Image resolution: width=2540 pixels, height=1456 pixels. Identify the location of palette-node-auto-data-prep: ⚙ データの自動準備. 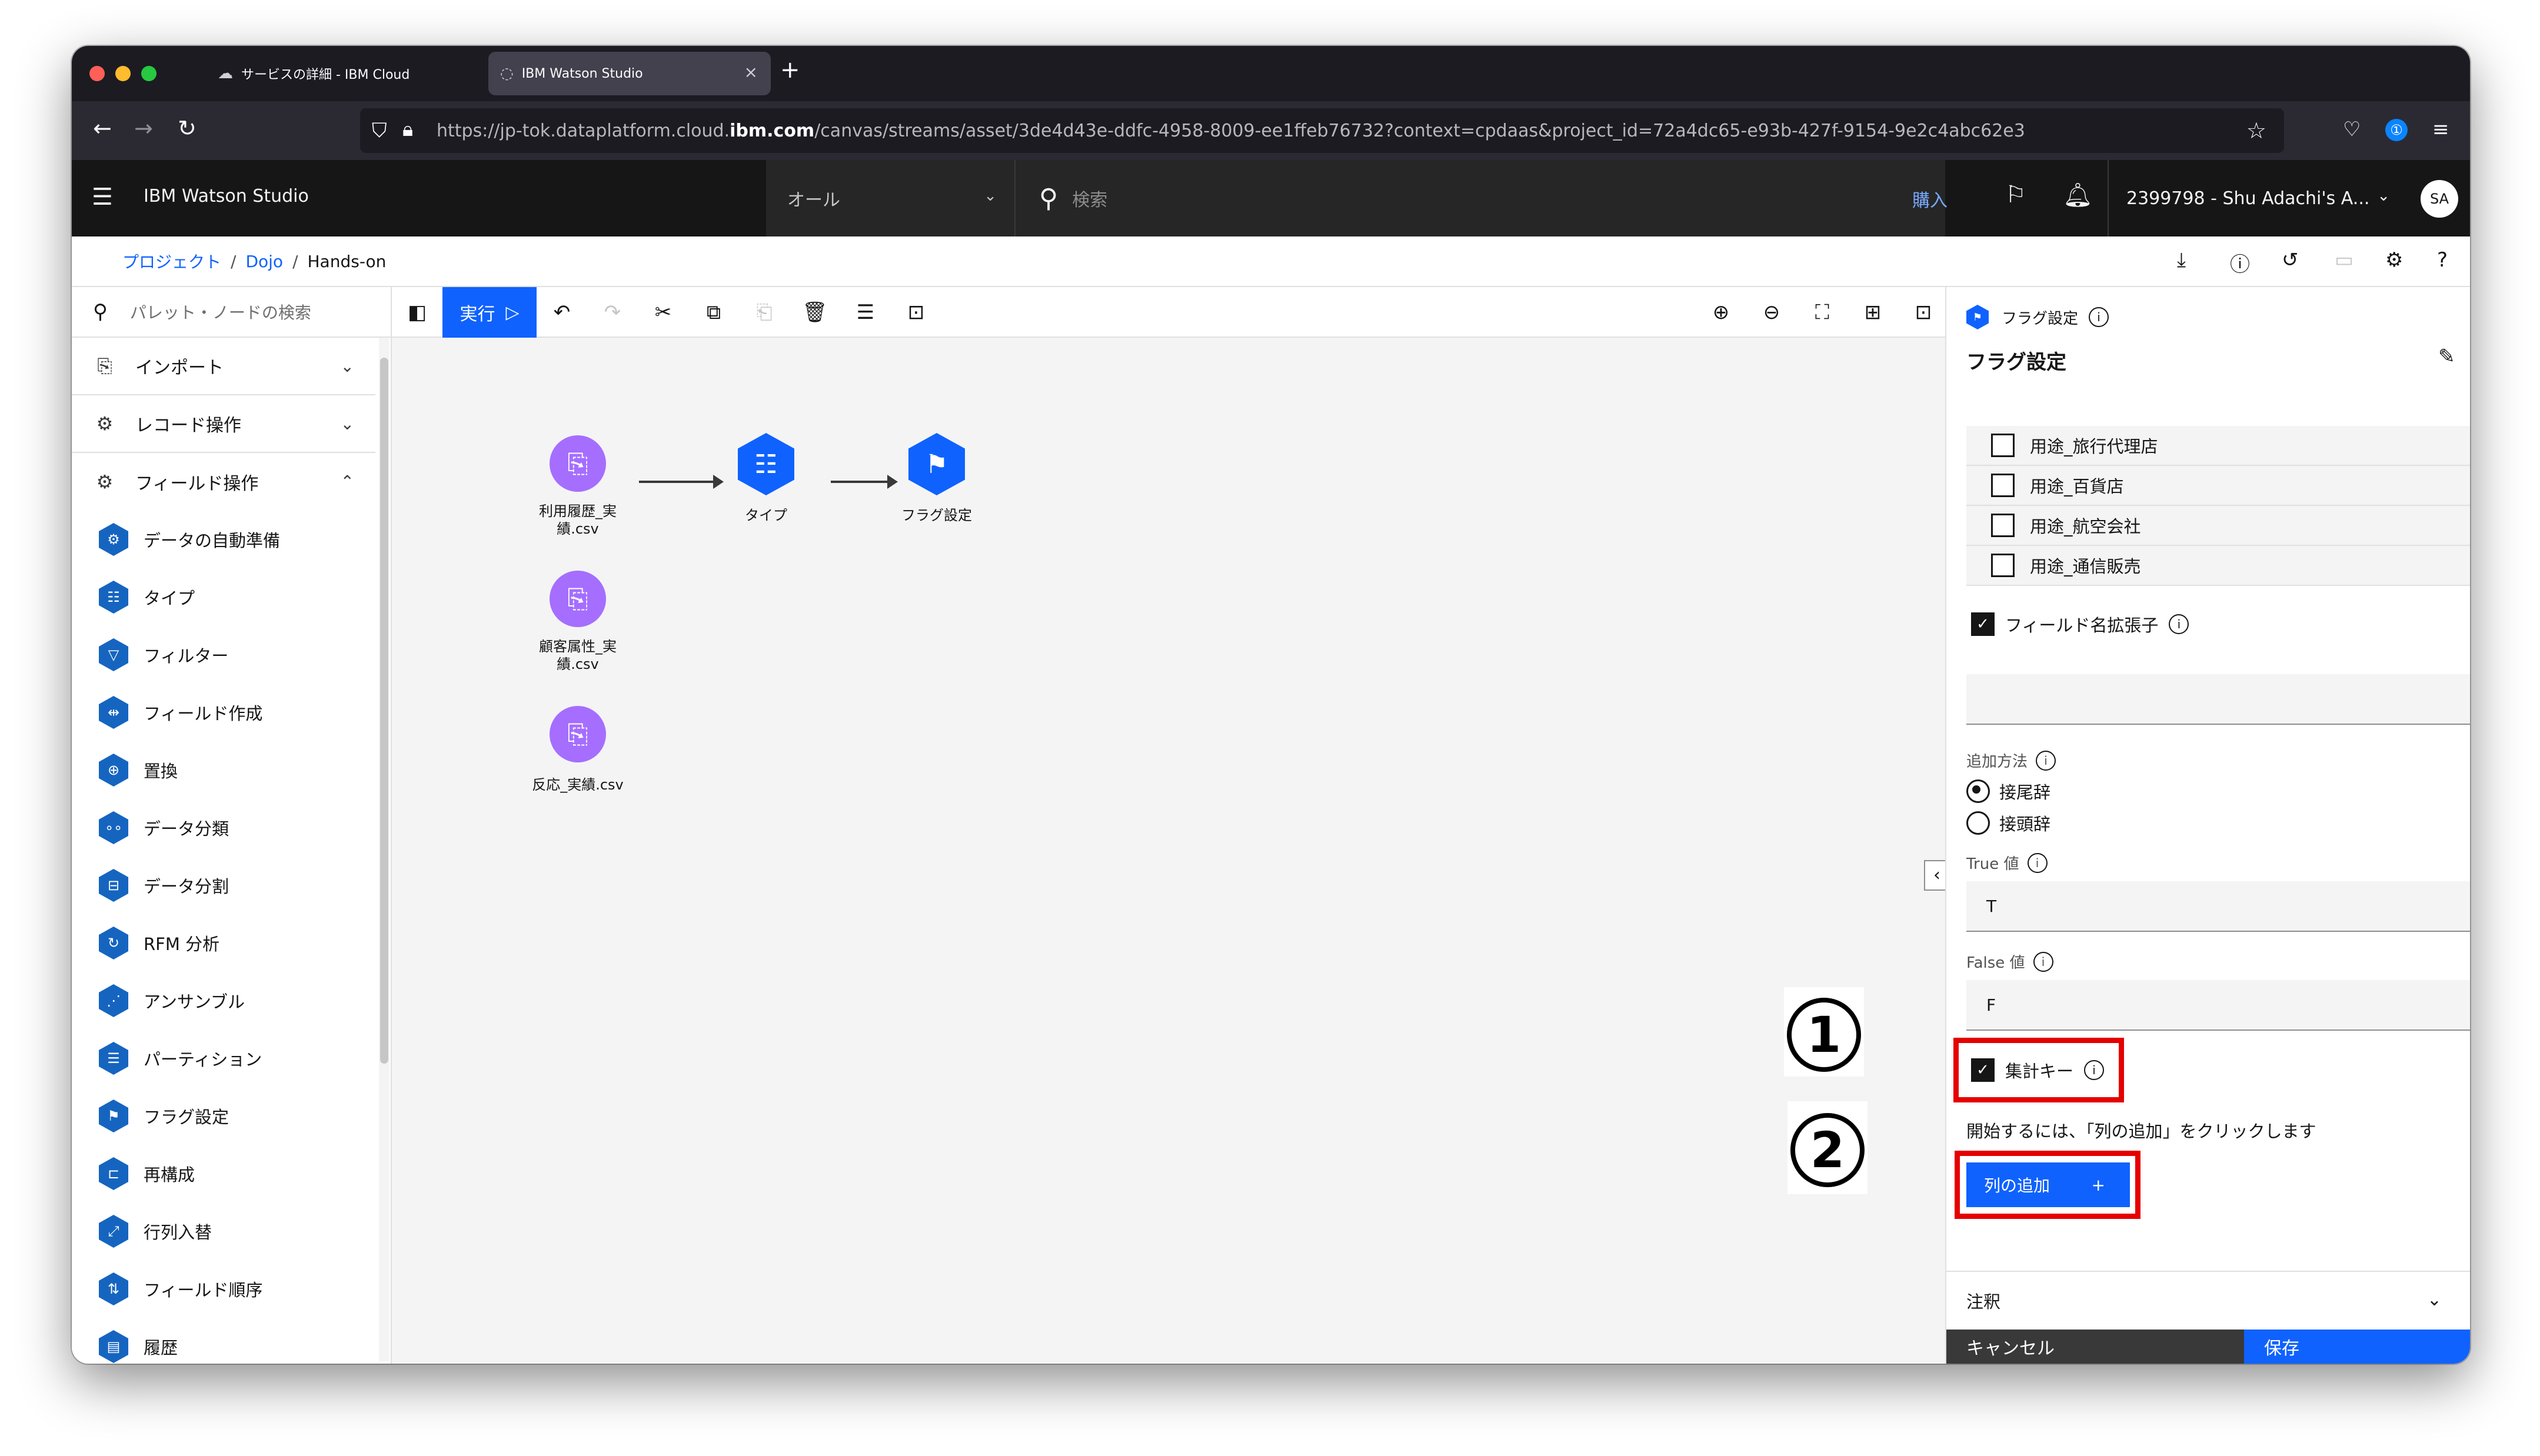
(224, 539).